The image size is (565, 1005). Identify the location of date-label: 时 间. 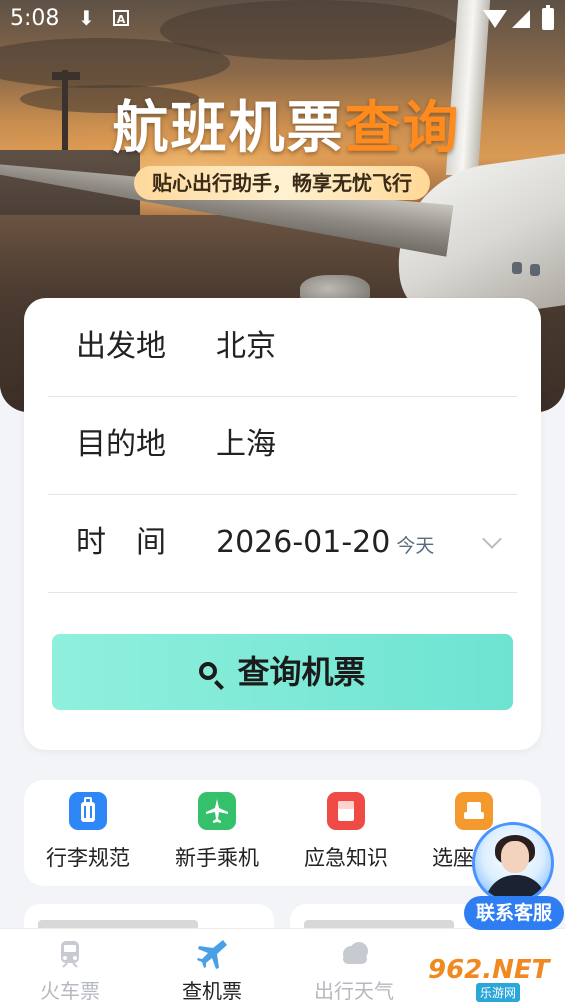
(121, 542).